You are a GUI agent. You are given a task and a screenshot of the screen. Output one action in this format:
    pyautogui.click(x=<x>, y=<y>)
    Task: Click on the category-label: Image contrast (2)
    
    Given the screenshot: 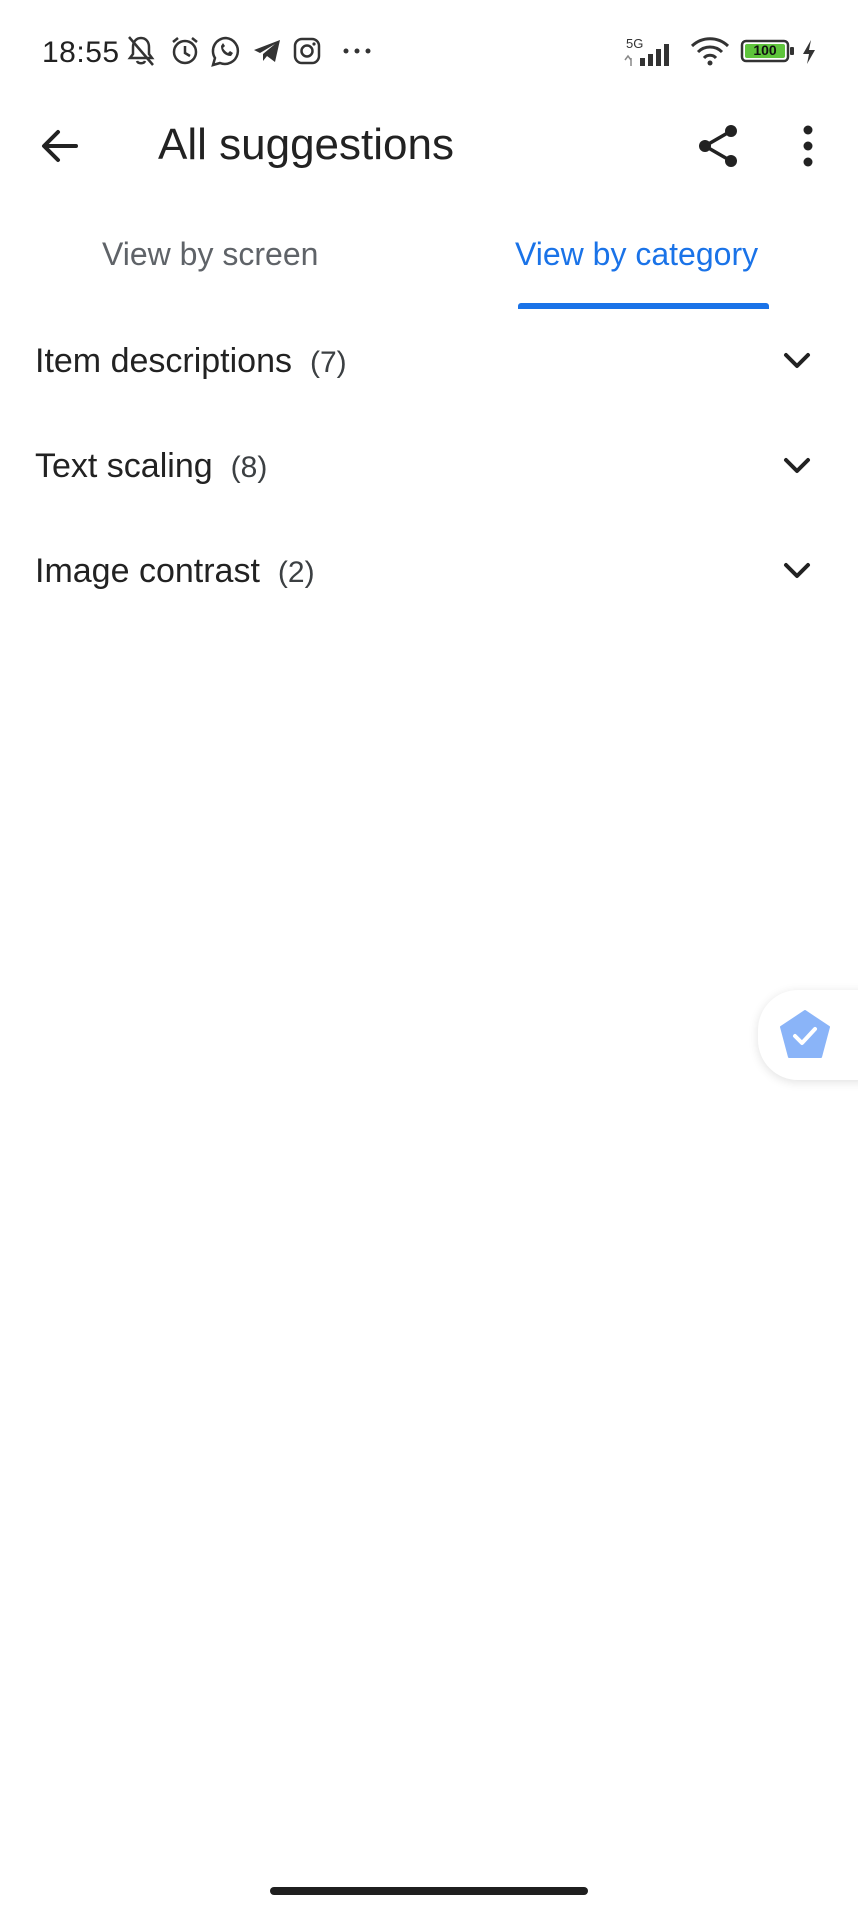 What is the action you would take?
    pyautogui.click(x=175, y=571)
    